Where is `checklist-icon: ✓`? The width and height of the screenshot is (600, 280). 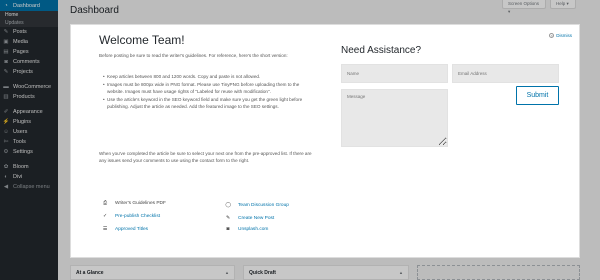 checklist-icon: ✓ is located at coordinates (105, 216).